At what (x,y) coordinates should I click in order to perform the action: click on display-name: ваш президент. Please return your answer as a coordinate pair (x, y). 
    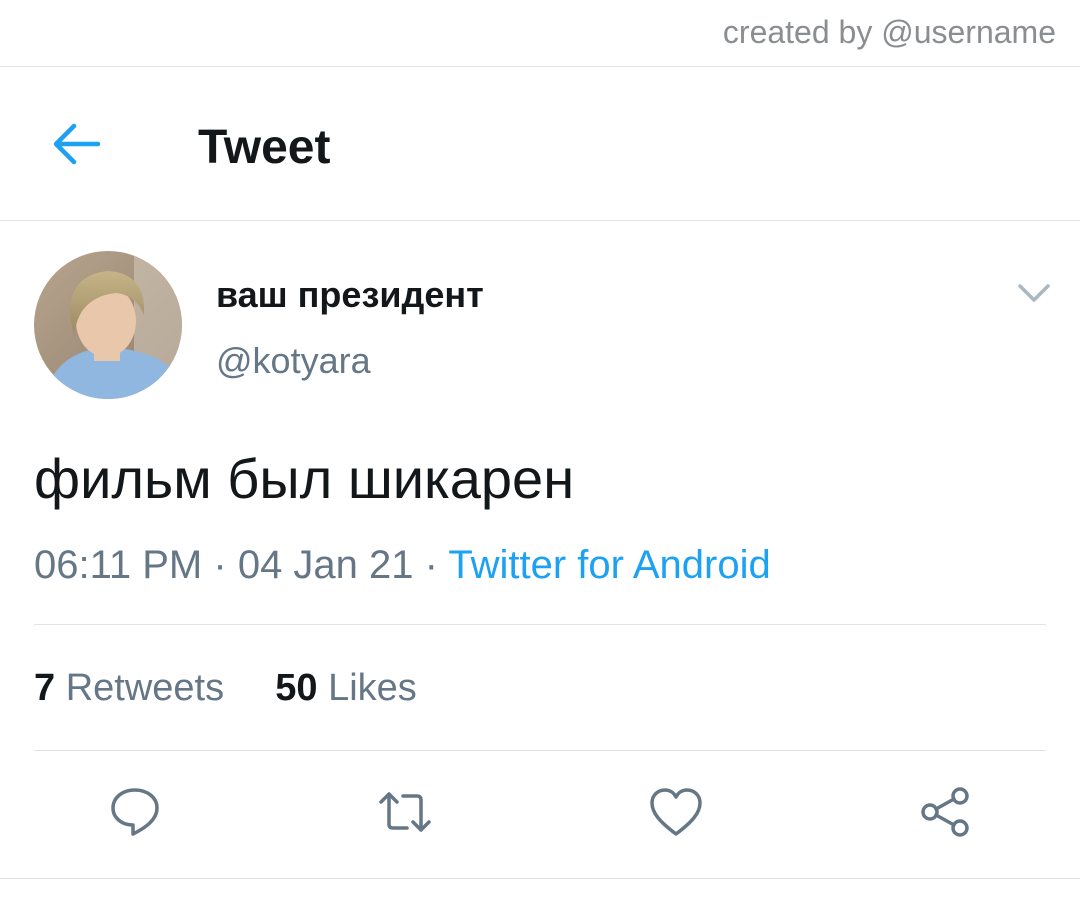
    Looking at the image, I should click on (350, 295).